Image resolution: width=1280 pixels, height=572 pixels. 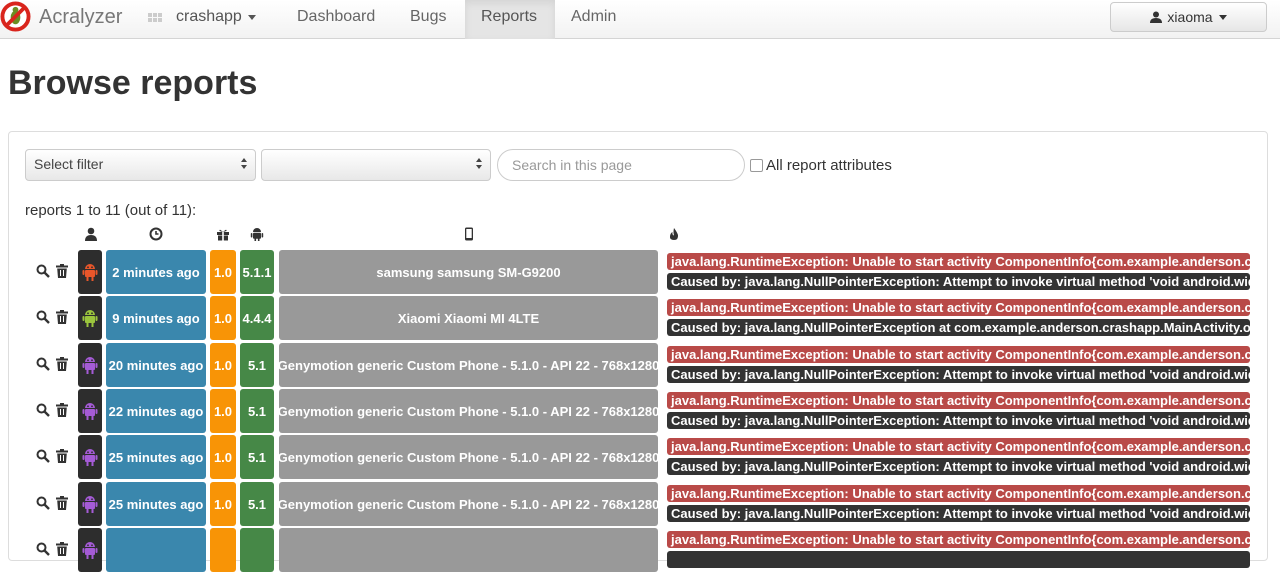 What do you see at coordinates (80, 17) in the screenshot?
I see `brand-name: Acralyzer` at bounding box center [80, 17].